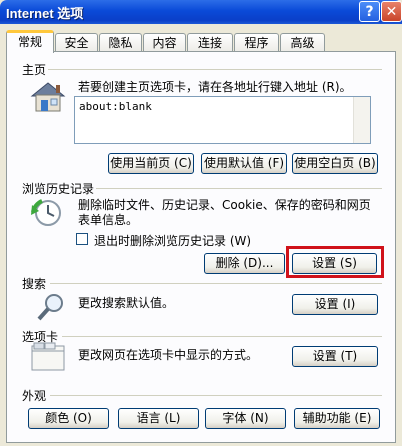 The image size is (402, 446). What do you see at coordinates (335, 262) in the screenshot?
I see `highlight-box` at bounding box center [335, 262].